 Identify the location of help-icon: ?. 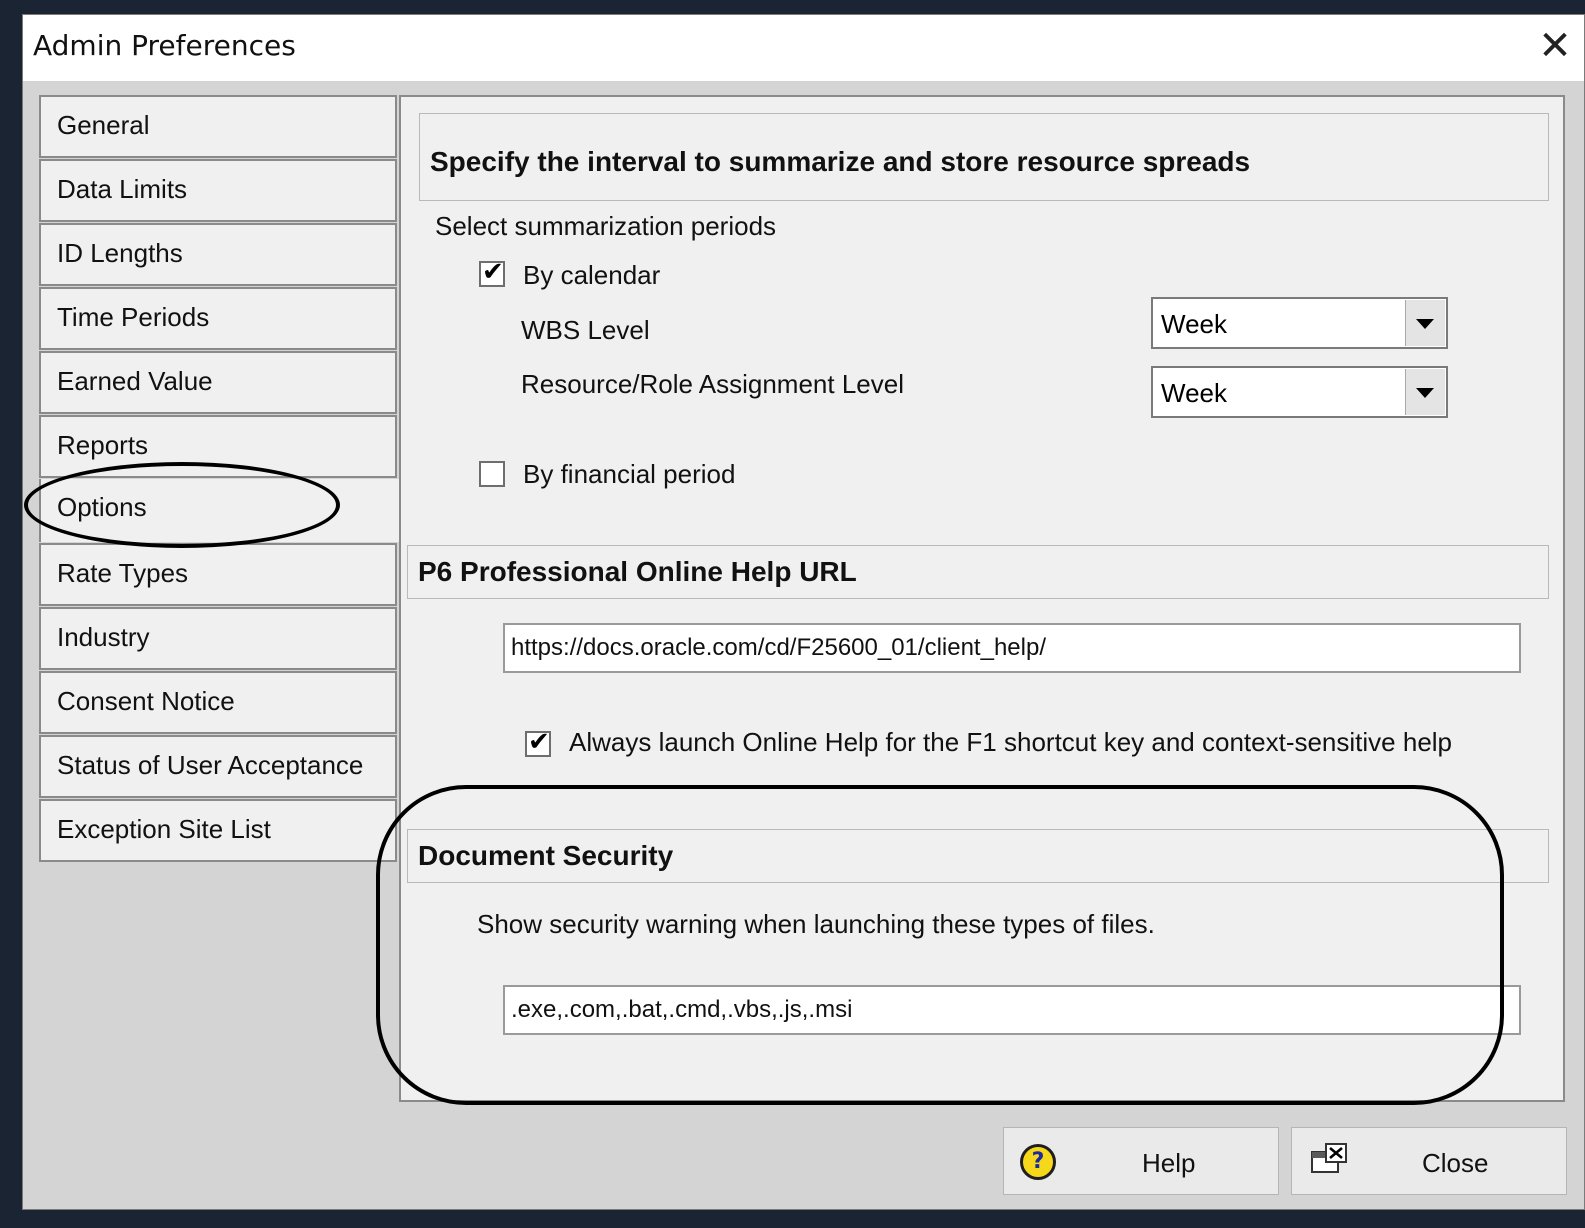
(1038, 1162).